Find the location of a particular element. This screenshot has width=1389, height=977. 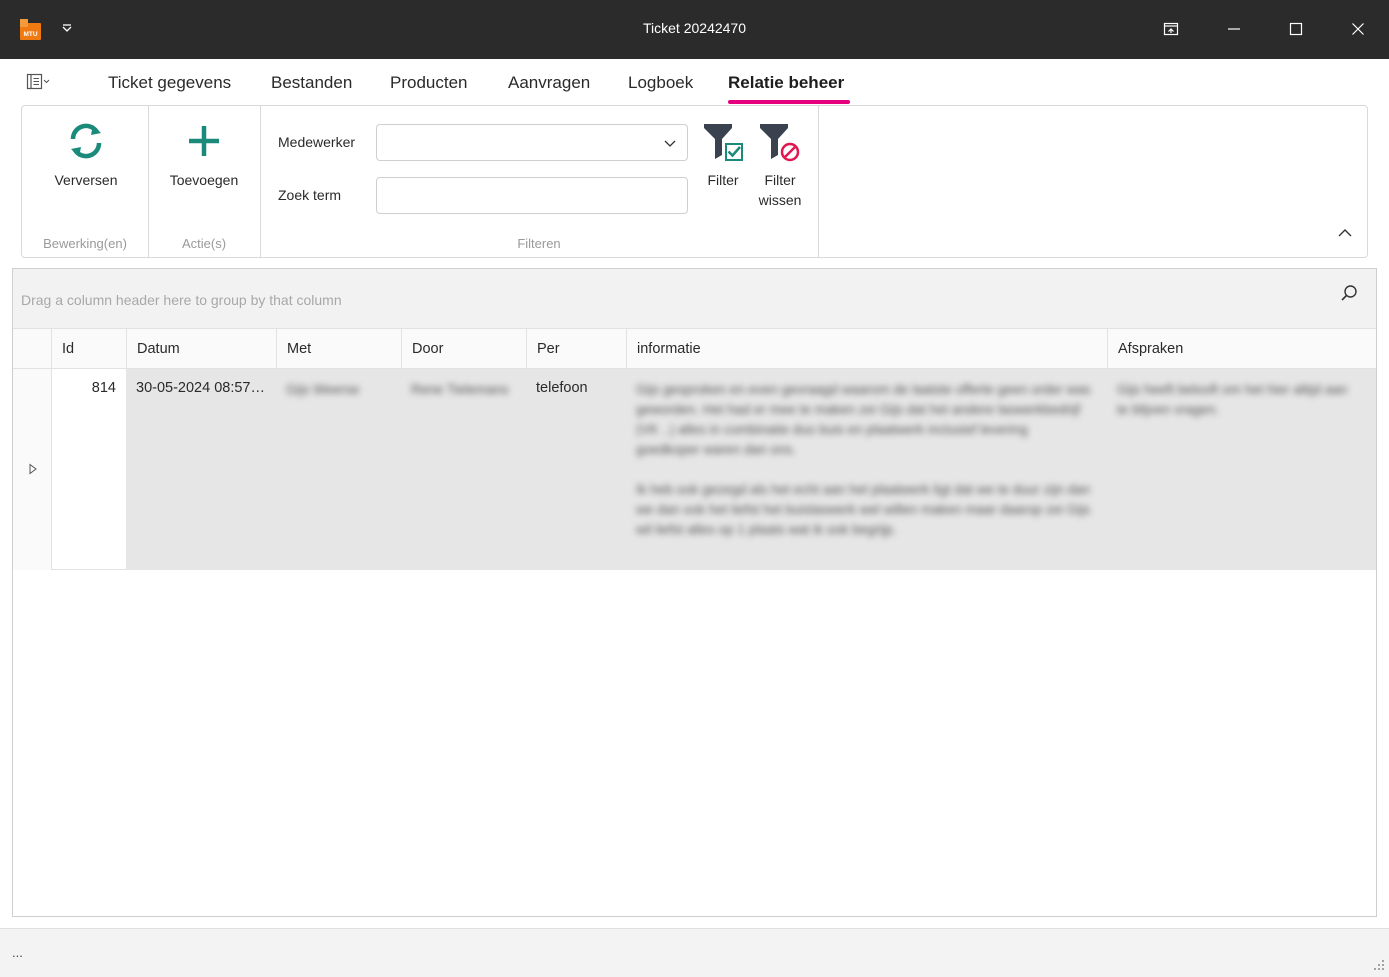

tab-bestanden: Bestanden is located at coordinates (311, 83).